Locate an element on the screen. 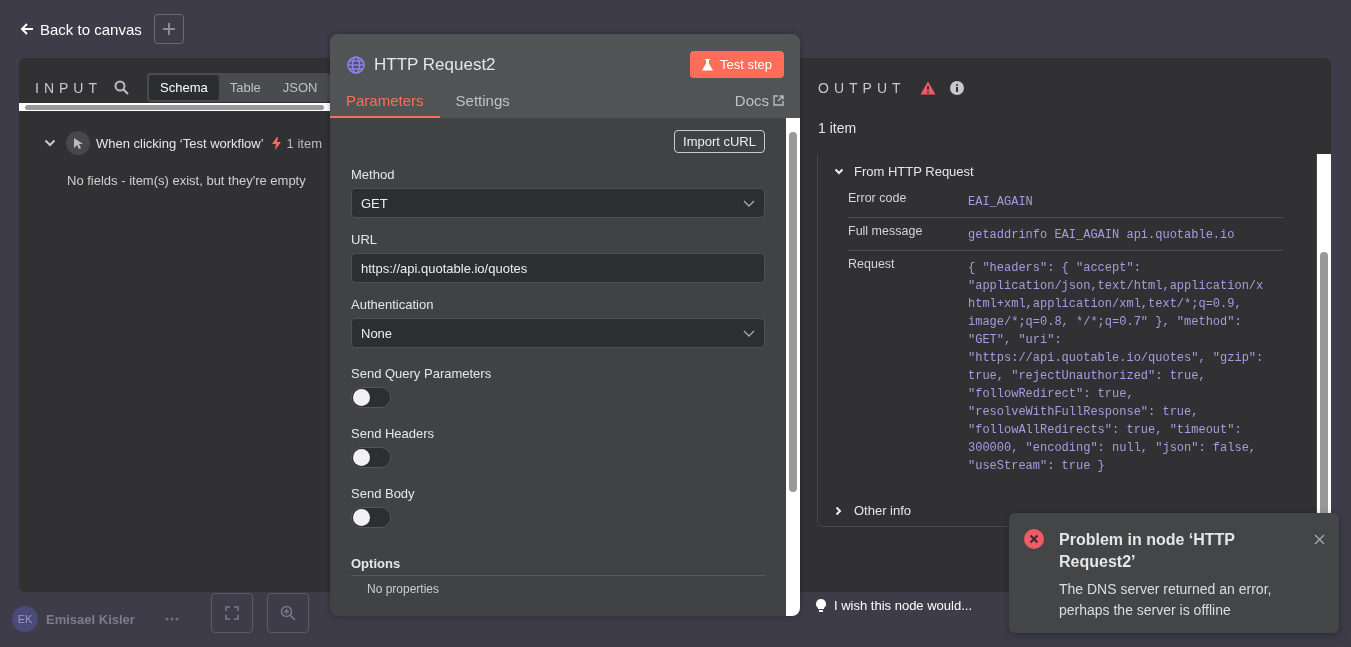 This screenshot has width=1351, height=647. add-node-button is located at coordinates (168, 29).